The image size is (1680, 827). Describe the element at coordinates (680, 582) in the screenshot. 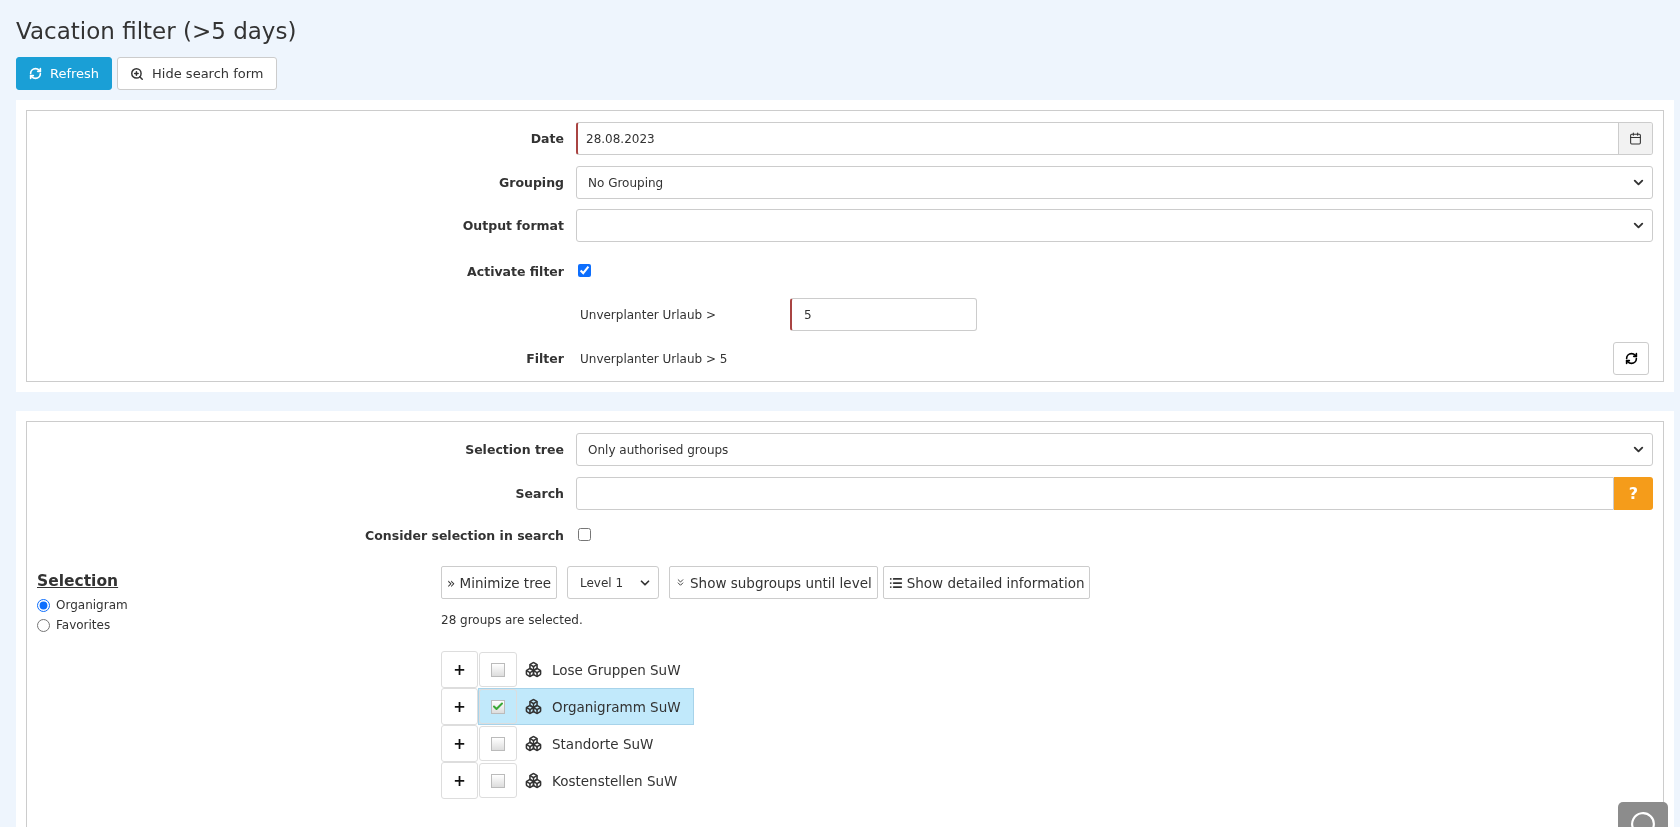

I see `double-chevron-down-icon` at that location.